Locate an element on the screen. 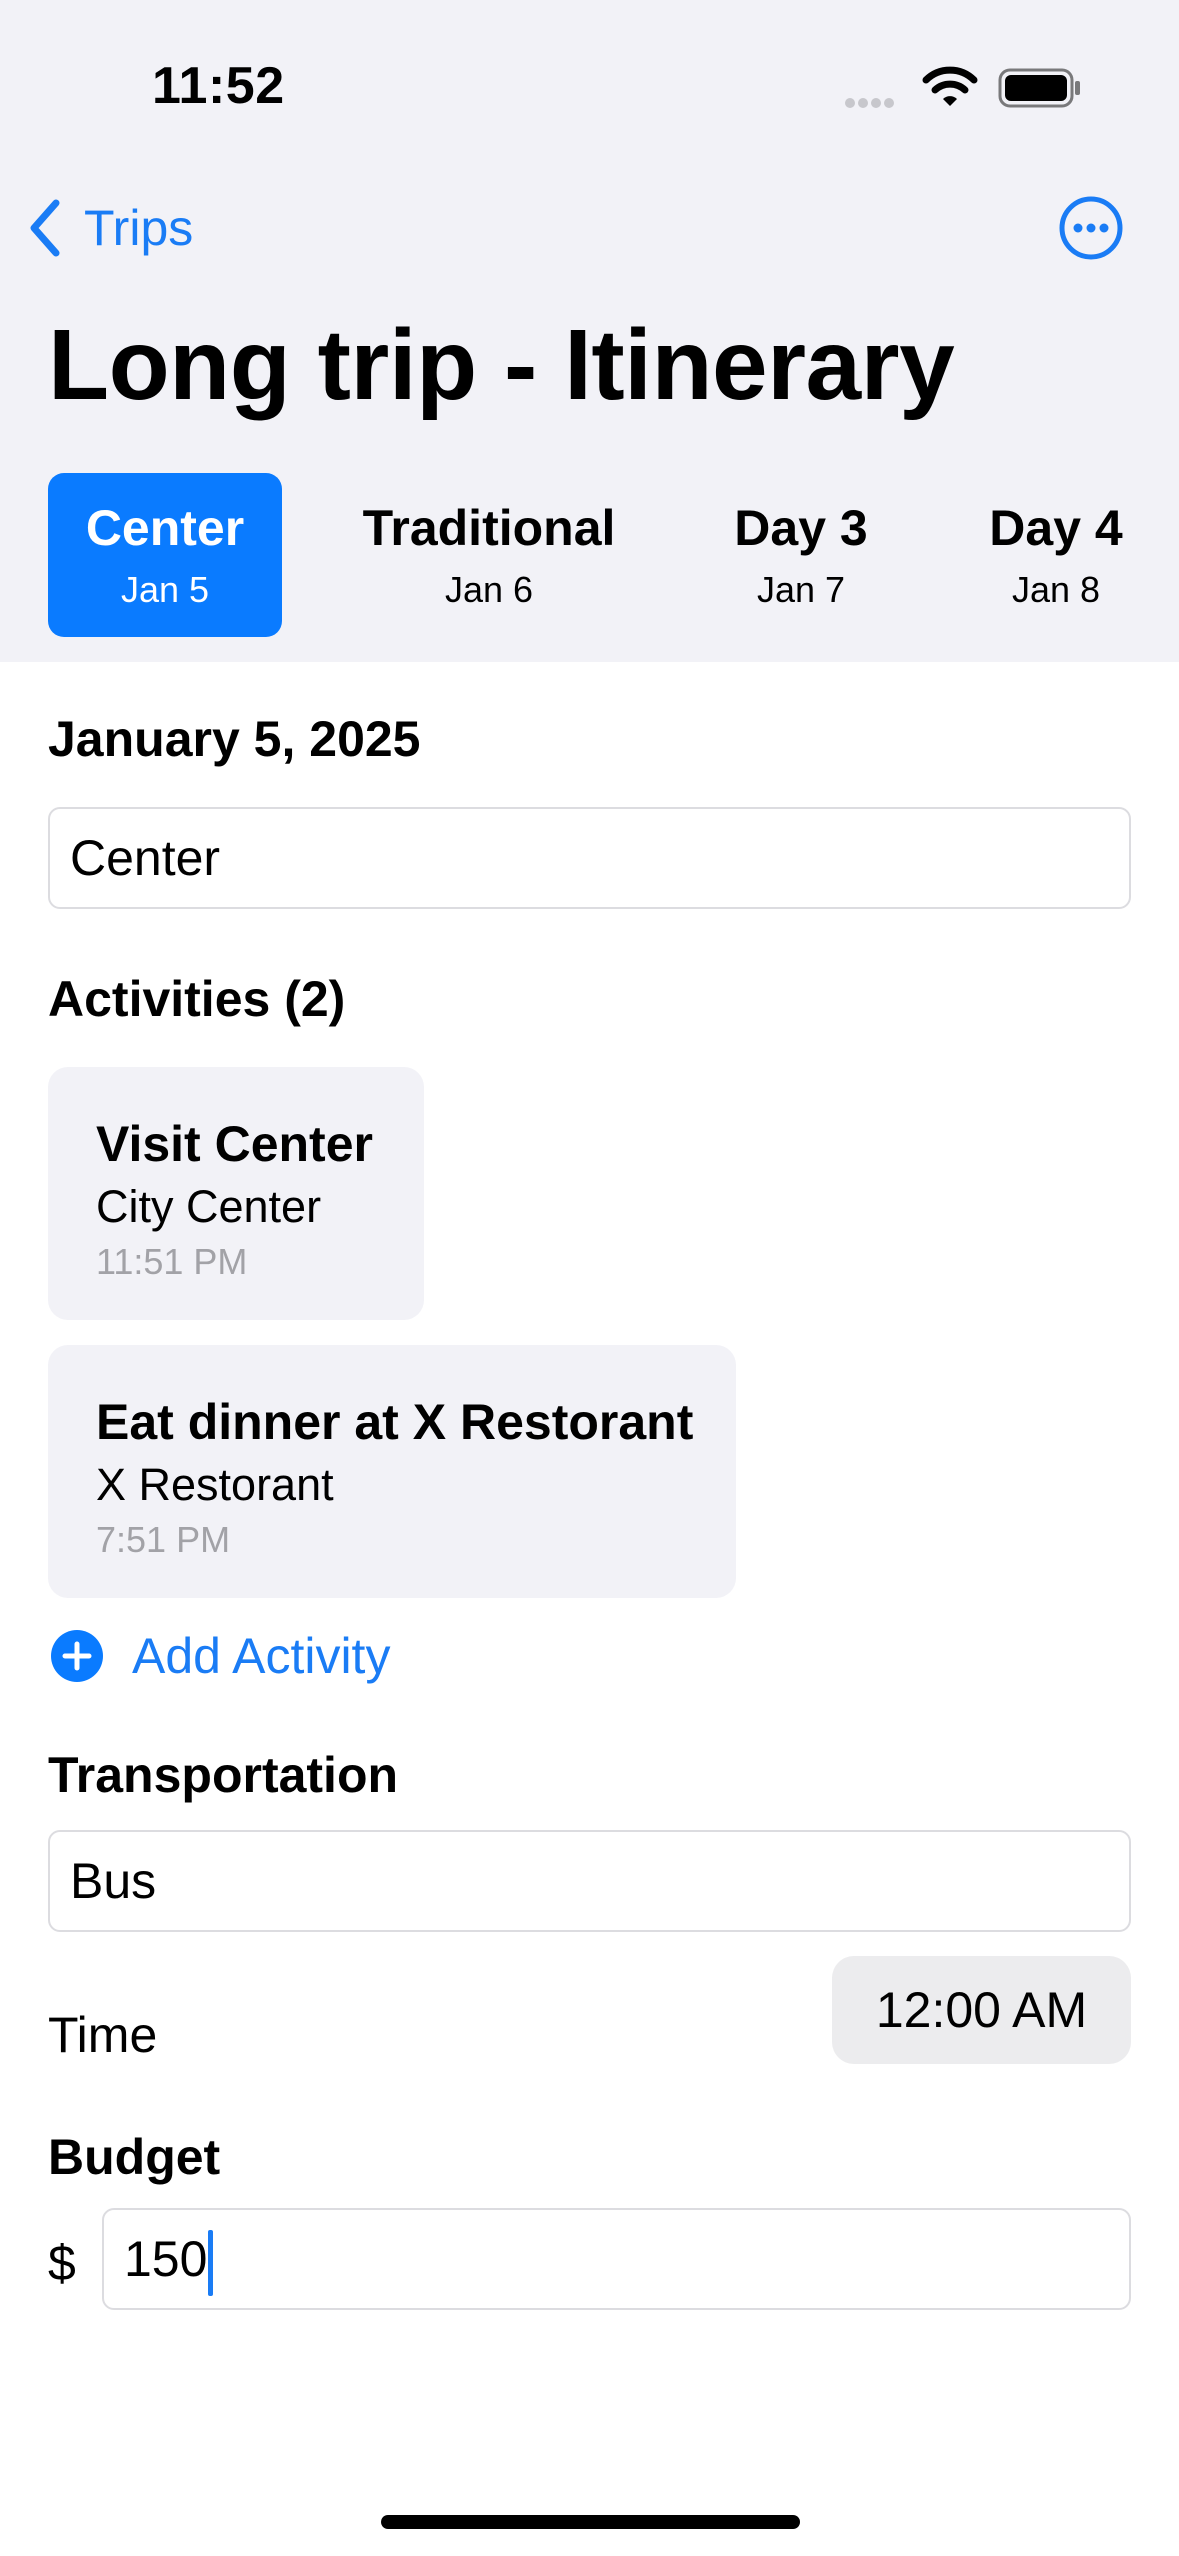  tab-name: Day 3 is located at coordinates (801, 528).